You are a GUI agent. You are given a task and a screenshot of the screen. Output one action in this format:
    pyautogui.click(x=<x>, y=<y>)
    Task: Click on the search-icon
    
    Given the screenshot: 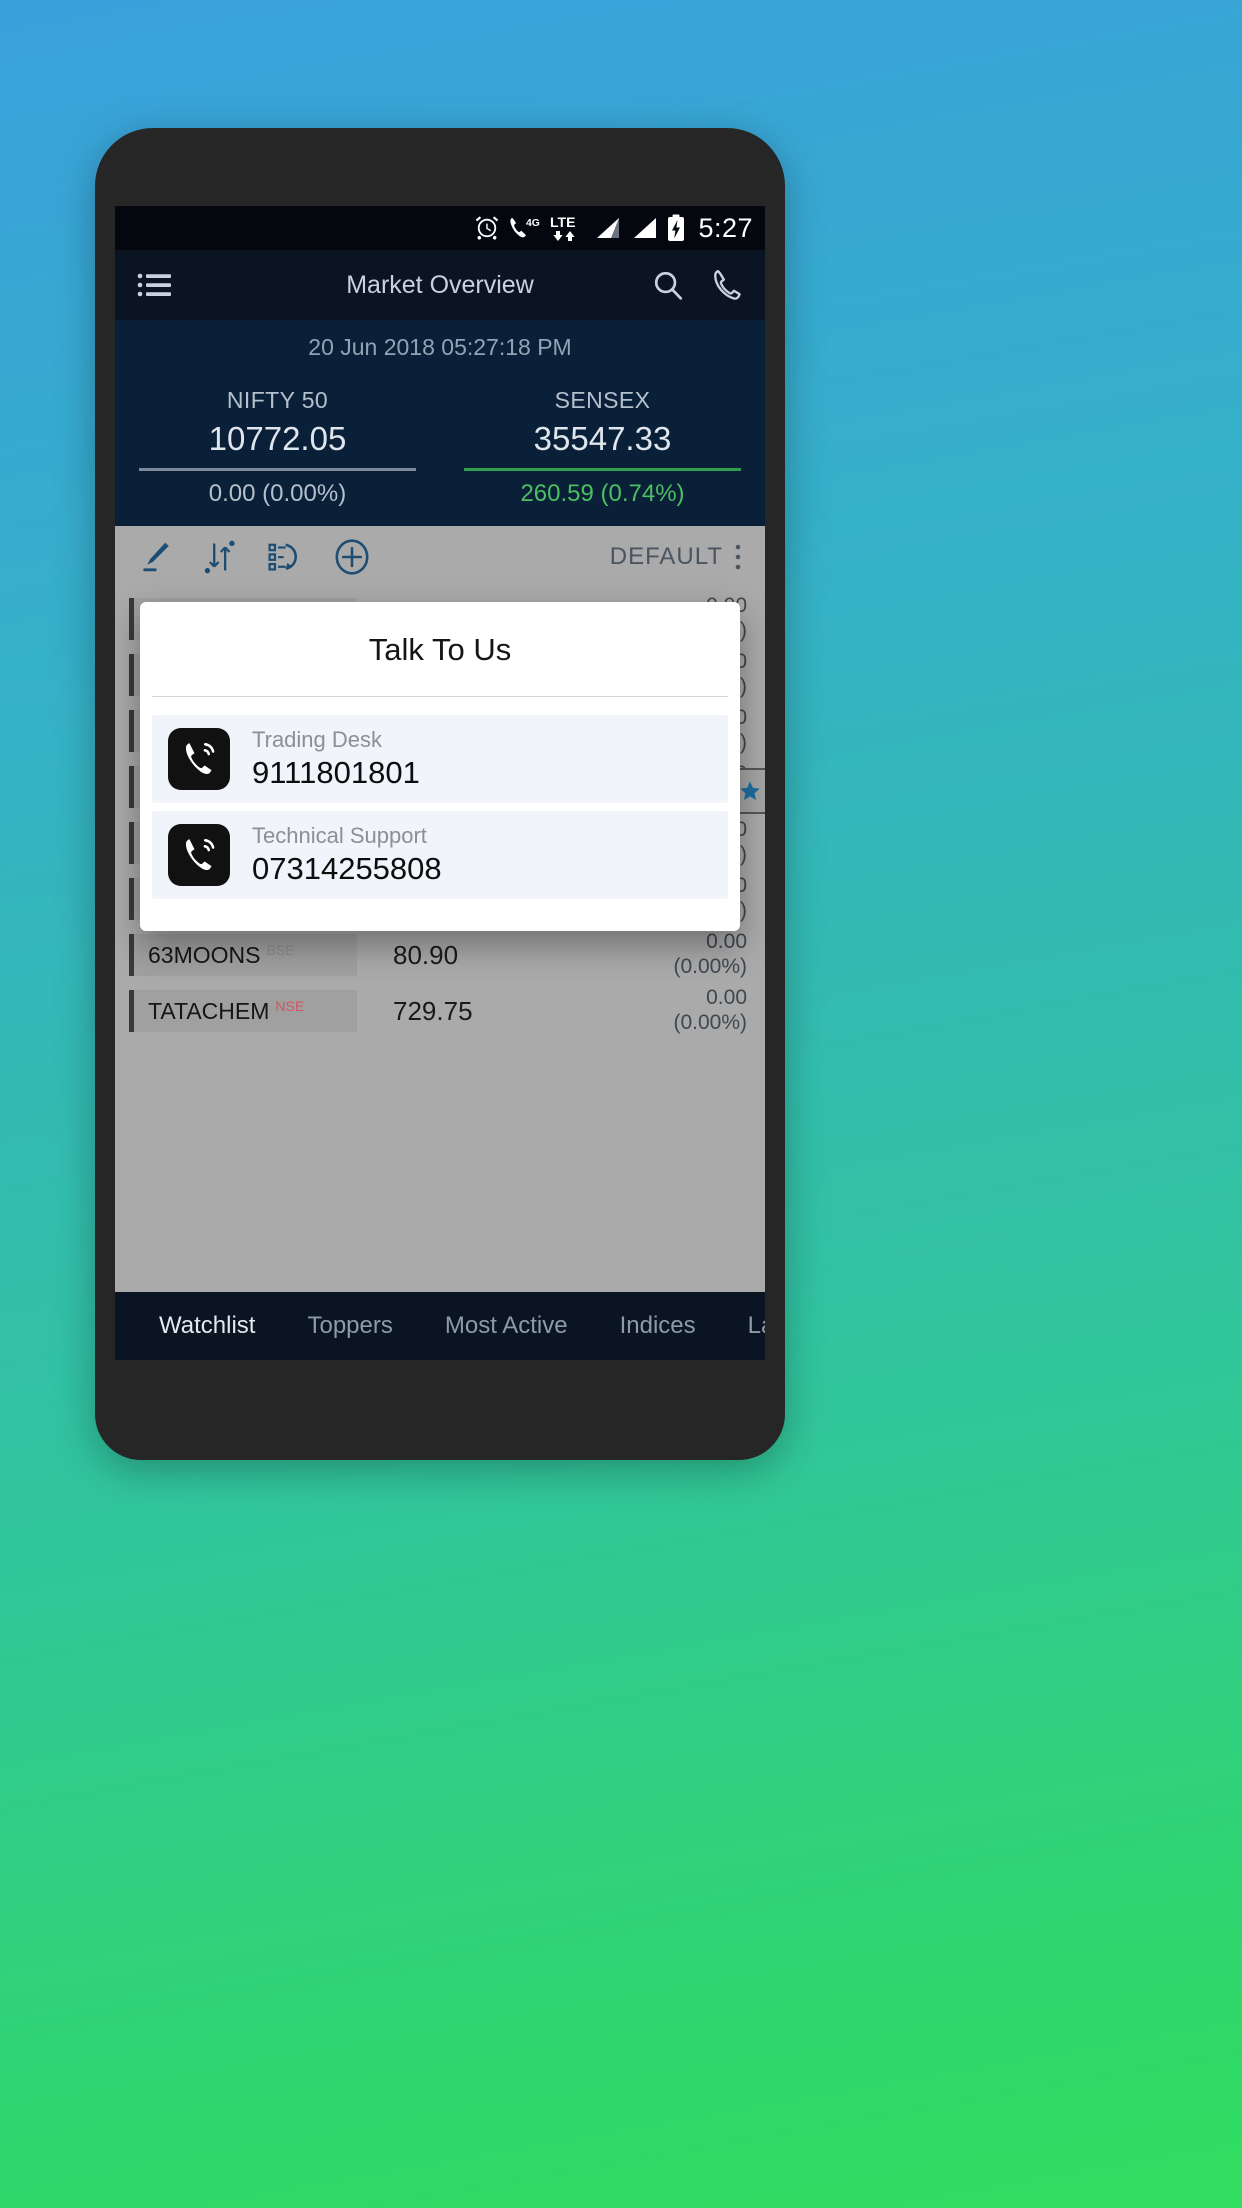 What is the action you would take?
    pyautogui.click(x=668, y=285)
    